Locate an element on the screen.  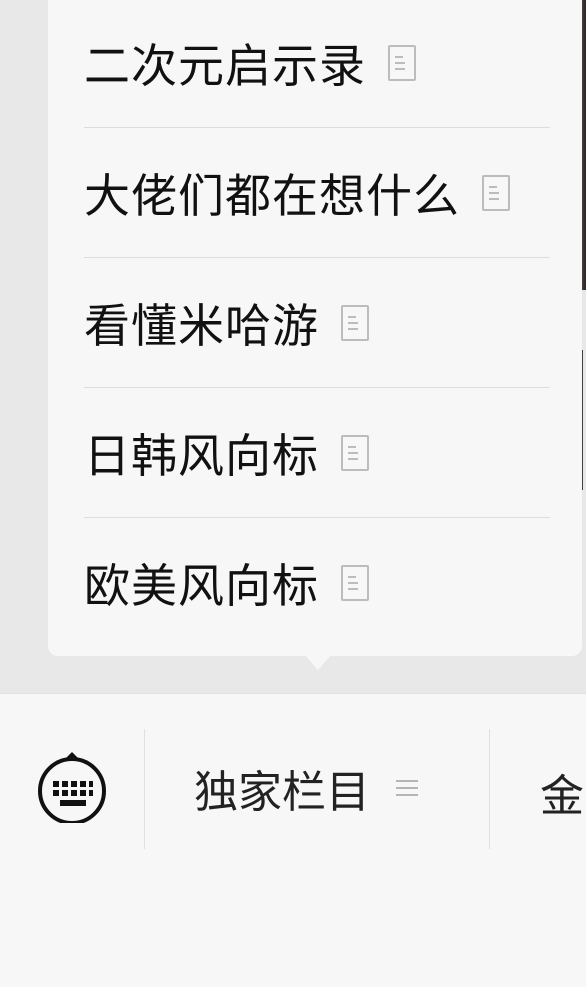
menu-item-label: 二次元启示录 is located at coordinates (225, 66).